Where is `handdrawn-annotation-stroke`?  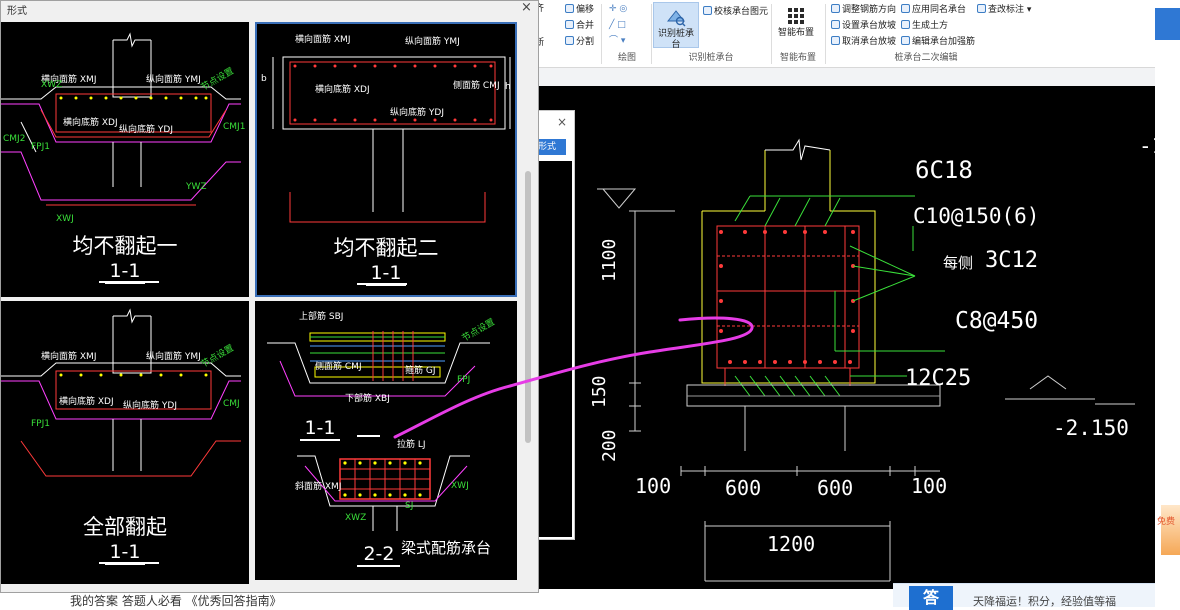 handdrawn-annotation-stroke is located at coordinates (573, 377).